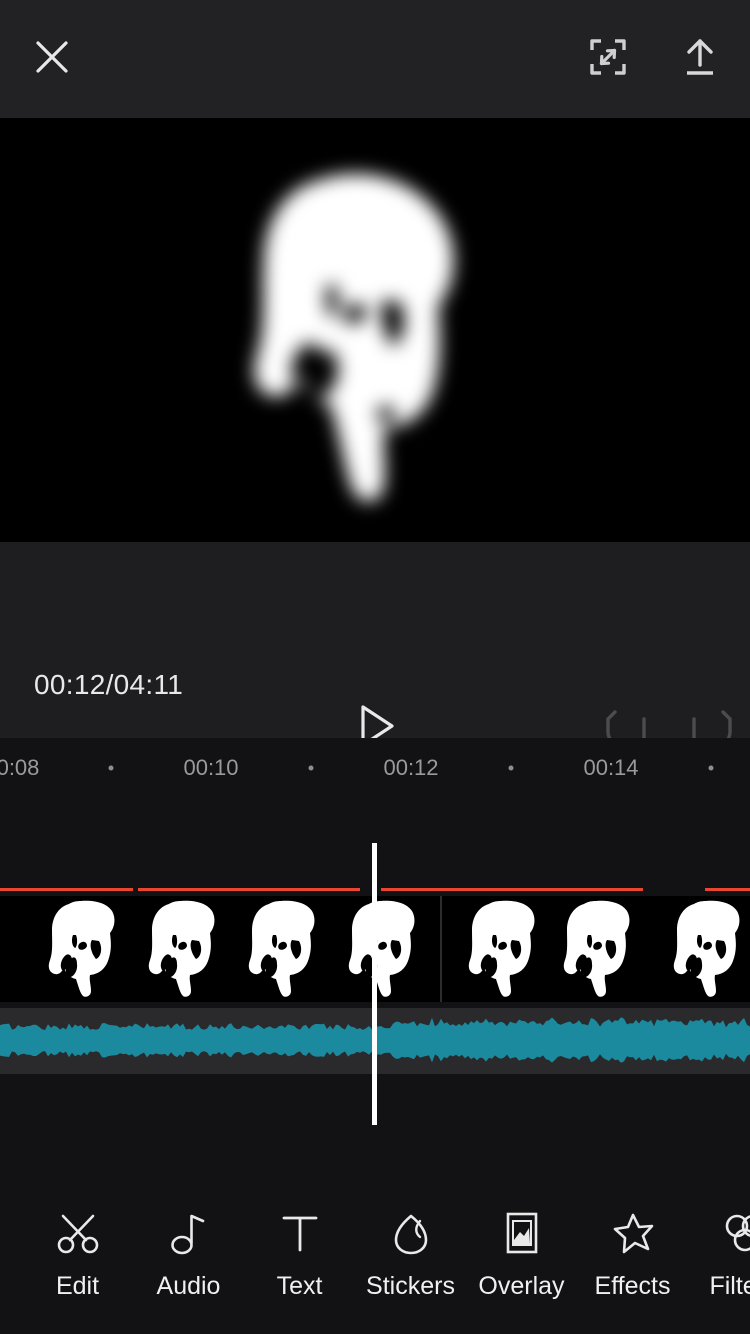 The width and height of the screenshot is (750, 1334). Describe the element at coordinates (375, 768) in the screenshot. I see `timeline-ruler: 0:08 00:10 00:12 00:14` at that location.